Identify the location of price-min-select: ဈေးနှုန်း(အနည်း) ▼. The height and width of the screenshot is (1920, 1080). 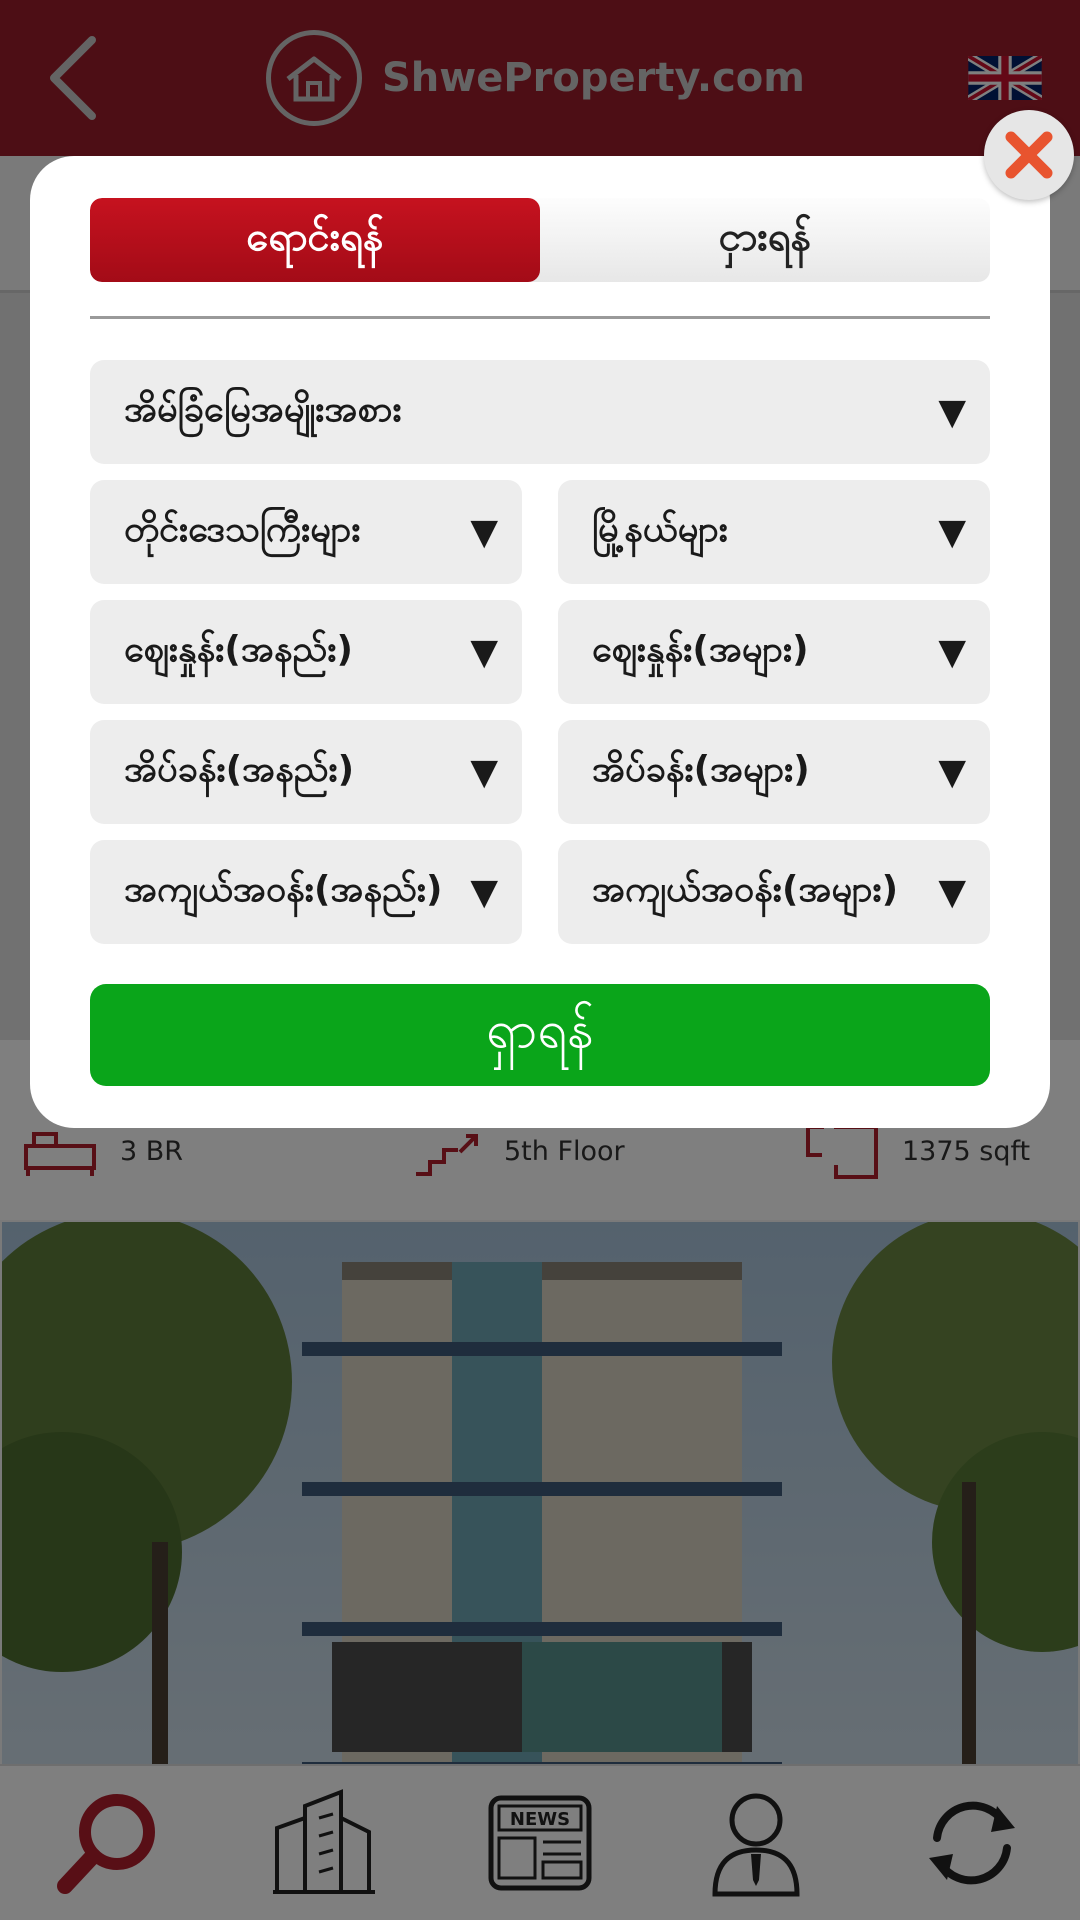
(306, 652).